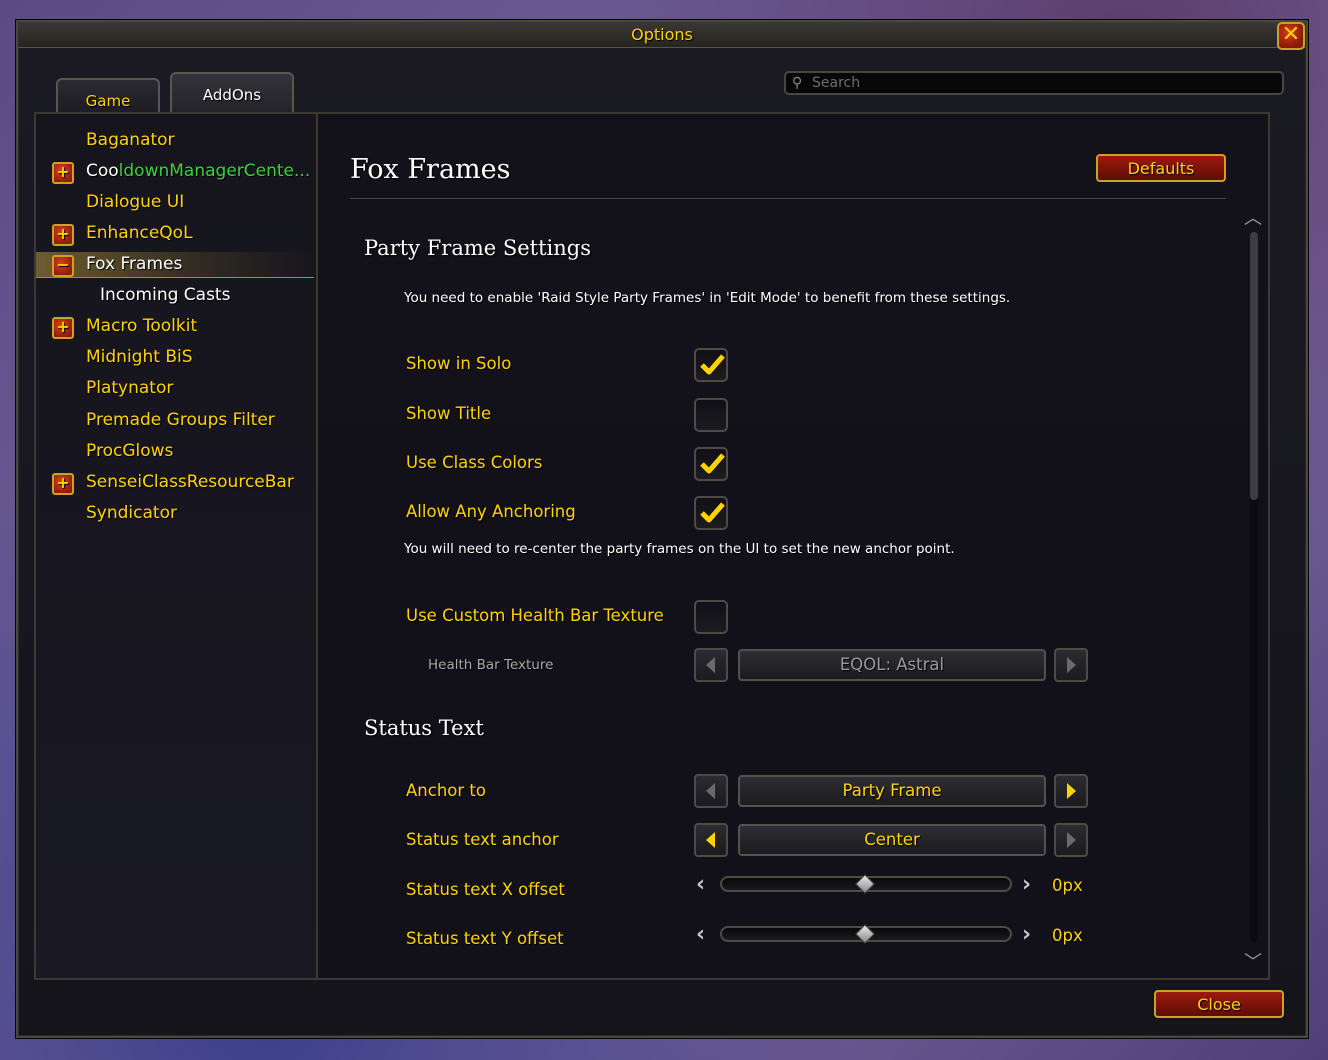 The height and width of the screenshot is (1060, 1328). I want to click on title-bar: Options ✕, so click(662, 36).